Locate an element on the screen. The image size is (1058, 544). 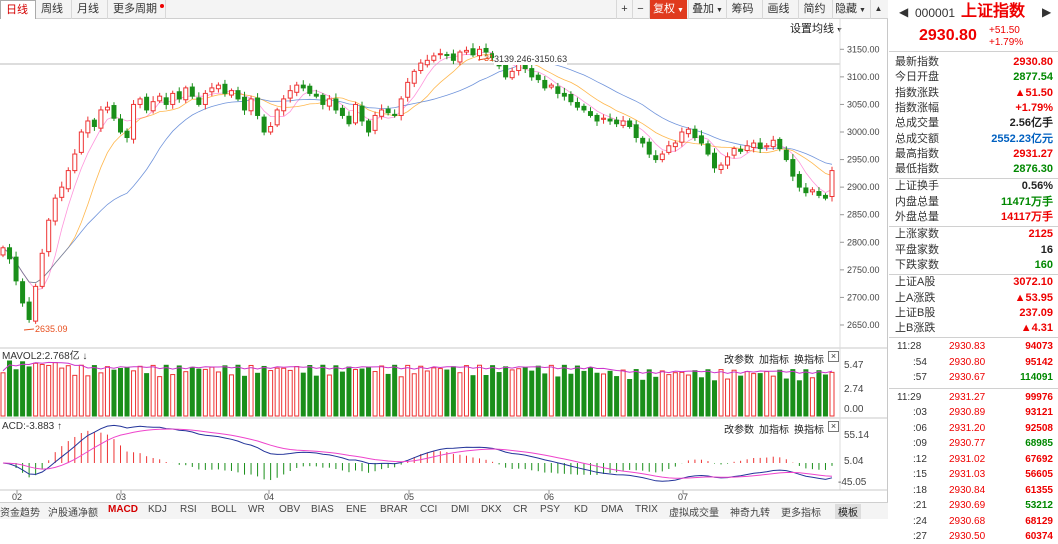
indicator-tab-19: 虚拟成交量 is located at coordinates (694, 511).